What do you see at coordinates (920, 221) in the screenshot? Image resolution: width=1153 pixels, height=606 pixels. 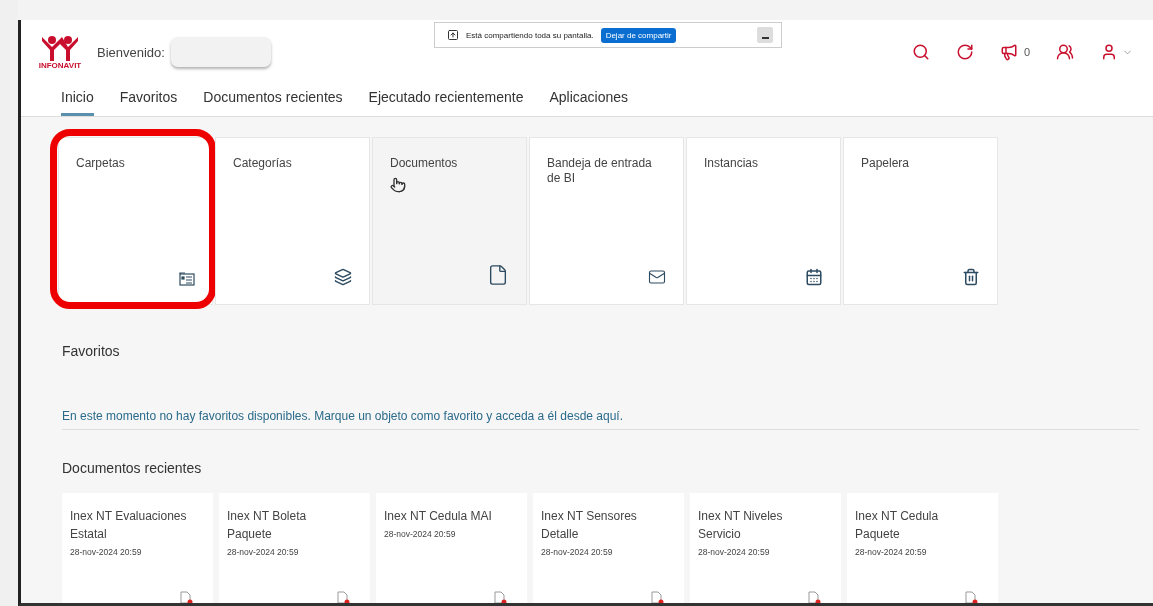 I see `tile: Papelera` at bounding box center [920, 221].